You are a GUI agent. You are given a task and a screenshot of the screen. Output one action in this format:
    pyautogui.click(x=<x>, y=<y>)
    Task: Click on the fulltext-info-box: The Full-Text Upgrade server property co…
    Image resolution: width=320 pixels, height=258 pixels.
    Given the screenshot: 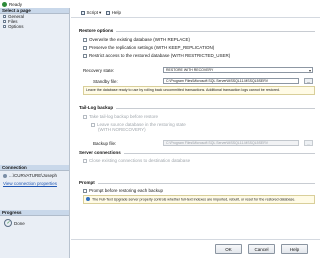 What is the action you would take?
    pyautogui.click(x=199, y=200)
    